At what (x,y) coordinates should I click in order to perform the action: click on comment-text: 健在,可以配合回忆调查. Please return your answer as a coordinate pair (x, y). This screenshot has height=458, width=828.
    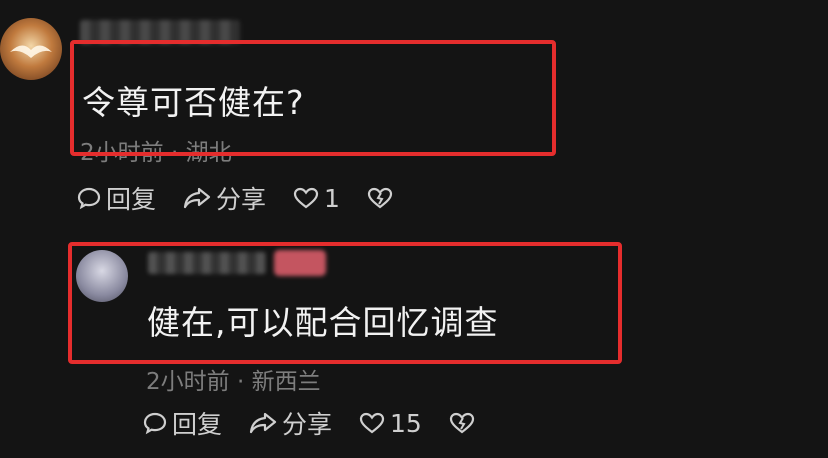
    Looking at the image, I should click on (323, 322).